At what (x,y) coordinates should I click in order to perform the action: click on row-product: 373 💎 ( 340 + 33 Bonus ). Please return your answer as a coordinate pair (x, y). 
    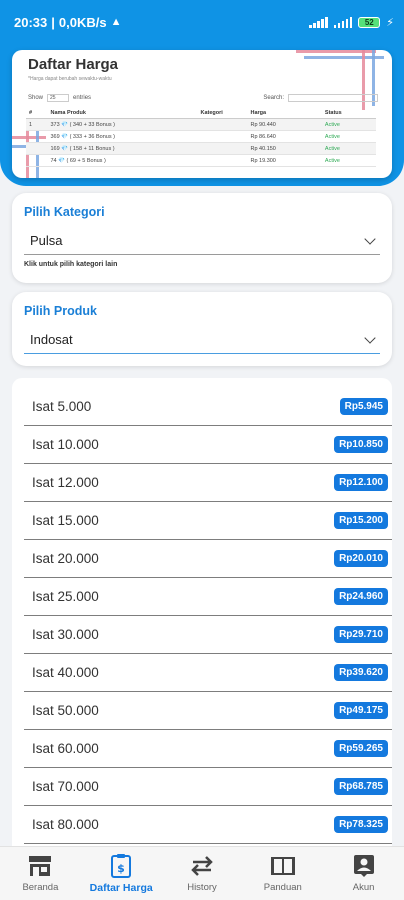
    Looking at the image, I should click on (122, 124).